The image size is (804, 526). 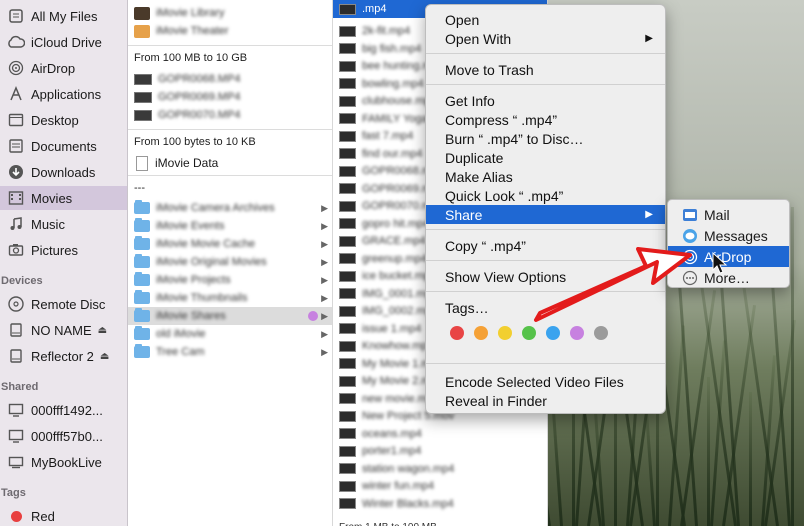 I want to click on menu-item-quick-look: Quick Look “ .mp4”, so click(x=545, y=195).